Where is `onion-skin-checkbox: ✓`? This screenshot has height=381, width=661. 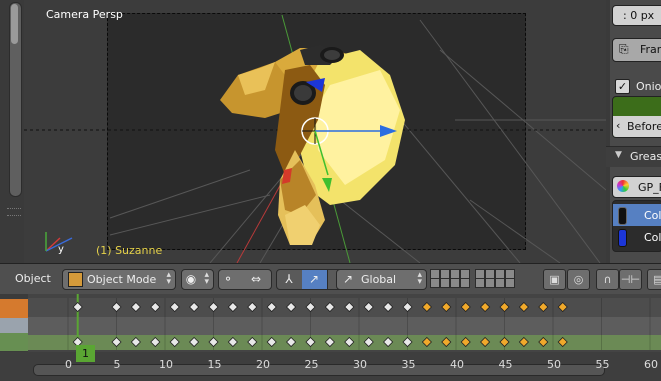 onion-skin-checkbox: ✓ is located at coordinates (622, 86).